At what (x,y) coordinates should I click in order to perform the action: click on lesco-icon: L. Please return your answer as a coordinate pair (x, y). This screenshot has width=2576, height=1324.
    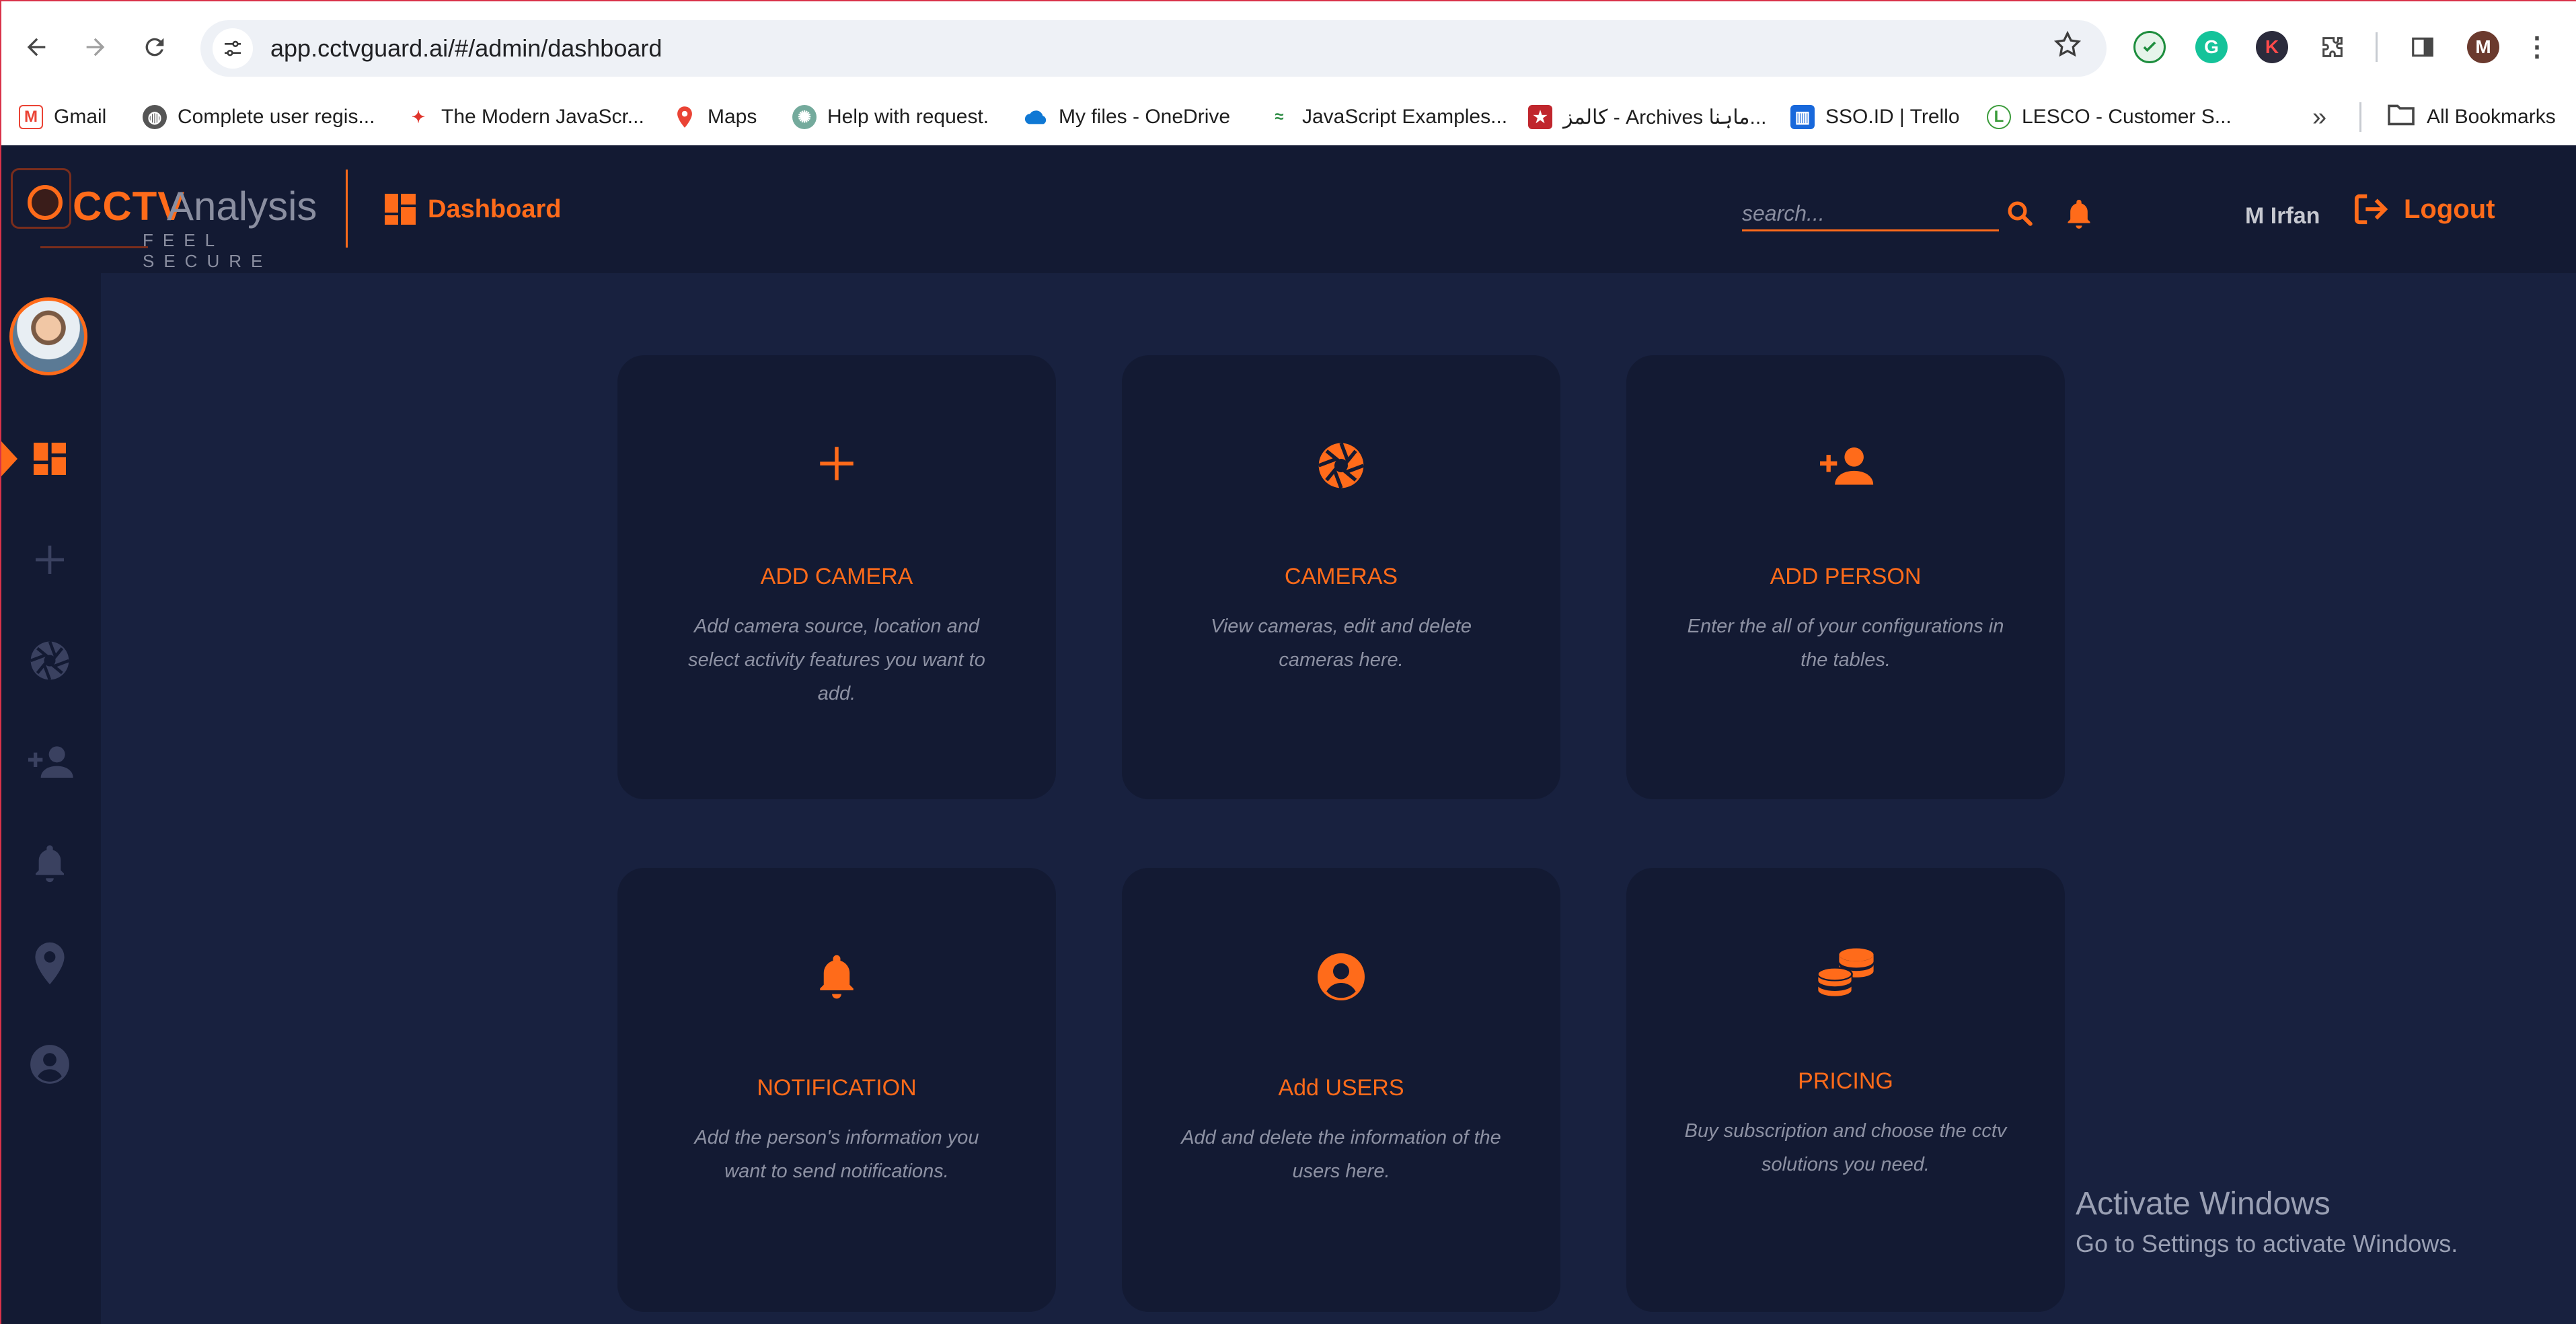
    Looking at the image, I should click on (1999, 117).